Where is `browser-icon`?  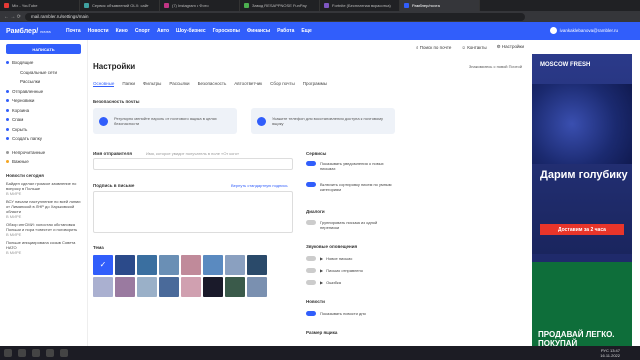 browser-icon is located at coordinates (36, 353).